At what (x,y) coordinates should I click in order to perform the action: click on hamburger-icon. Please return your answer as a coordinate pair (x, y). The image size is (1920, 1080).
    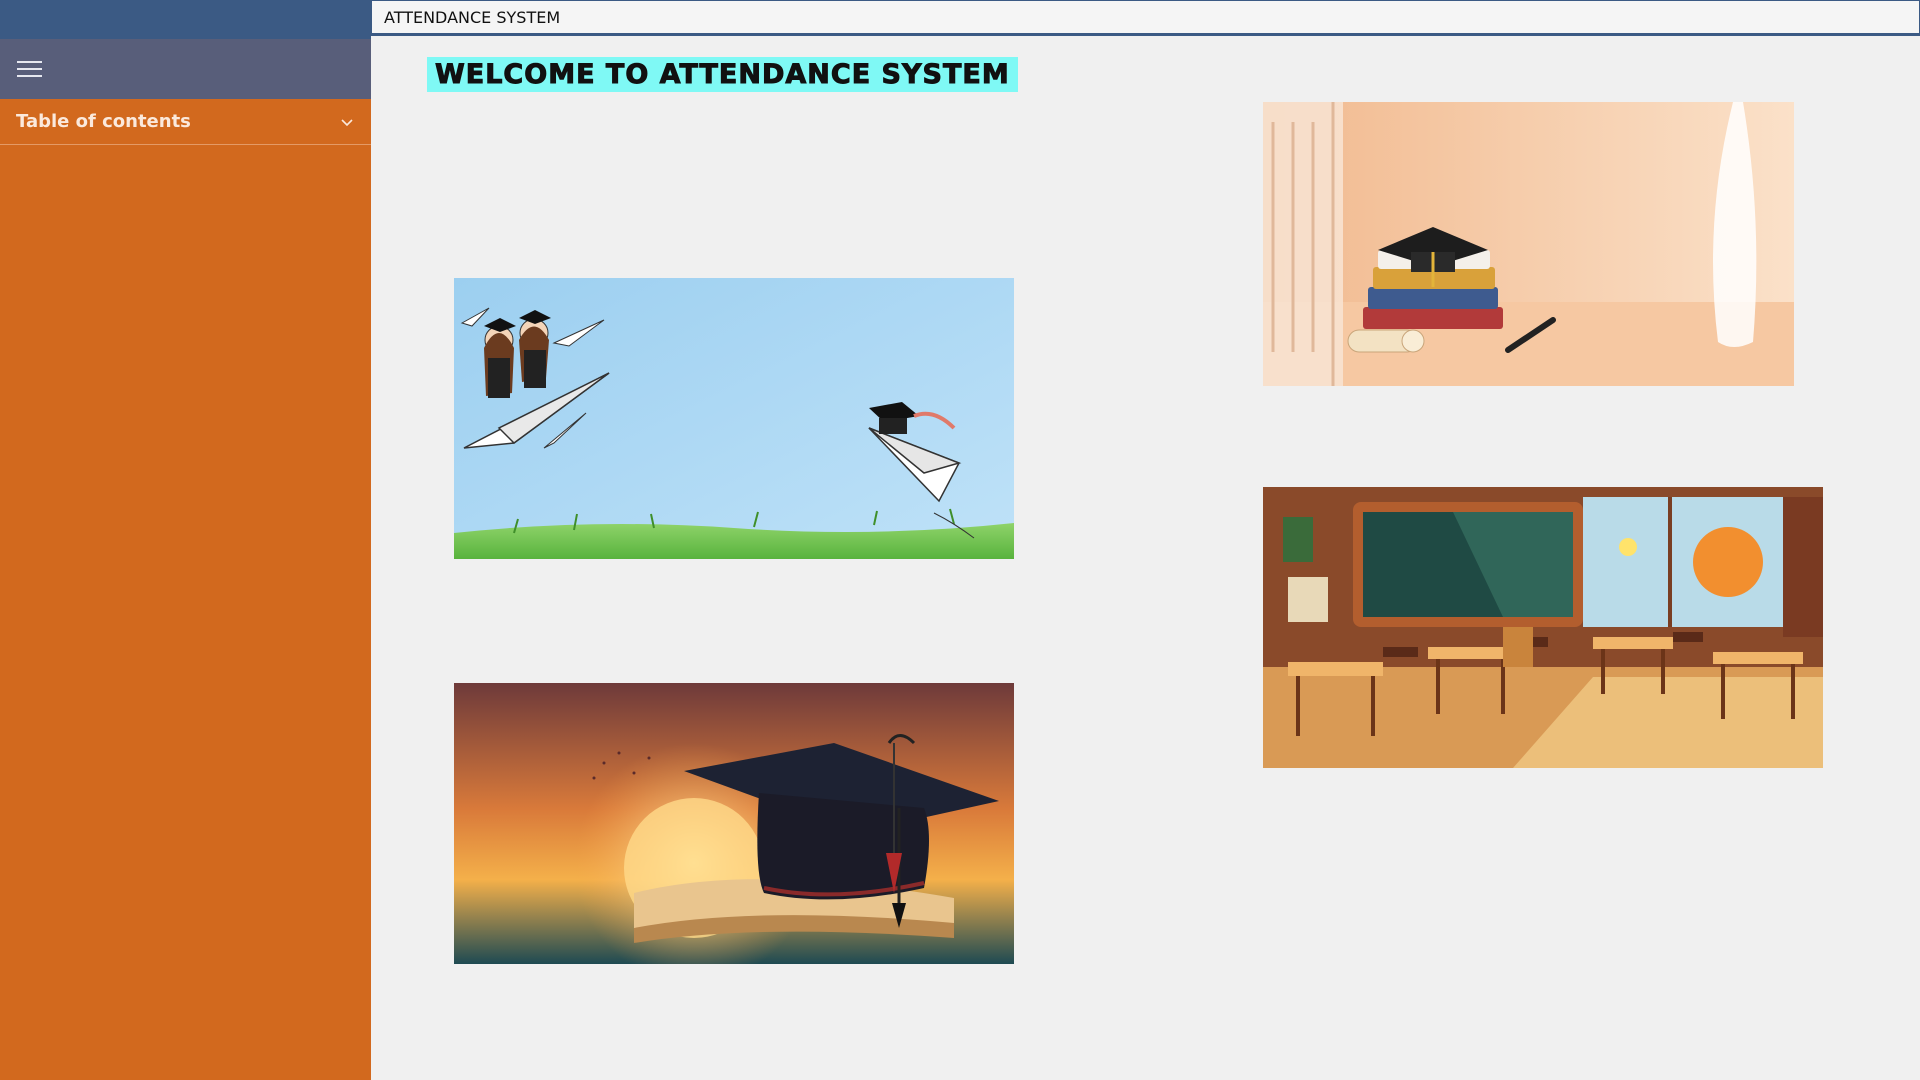
    Looking at the image, I should click on (29, 69).